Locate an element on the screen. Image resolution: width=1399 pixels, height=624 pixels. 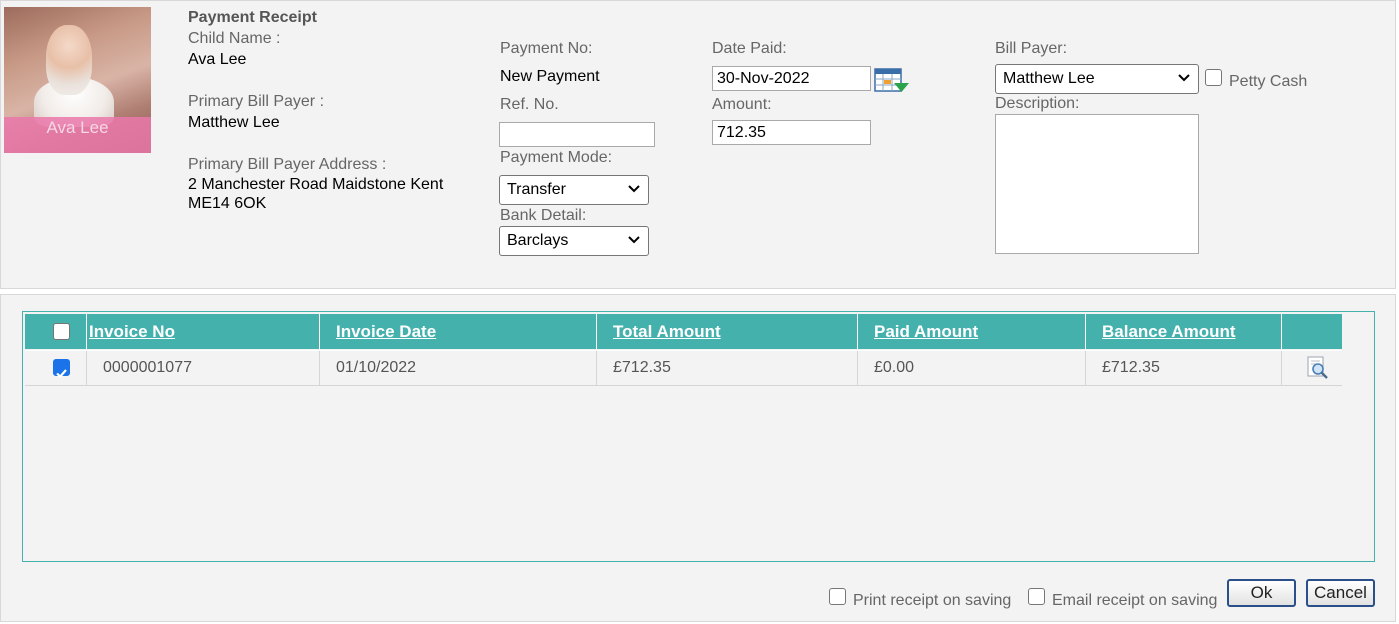
bill-payer-select: Matthew Lee is located at coordinates (1097, 79).